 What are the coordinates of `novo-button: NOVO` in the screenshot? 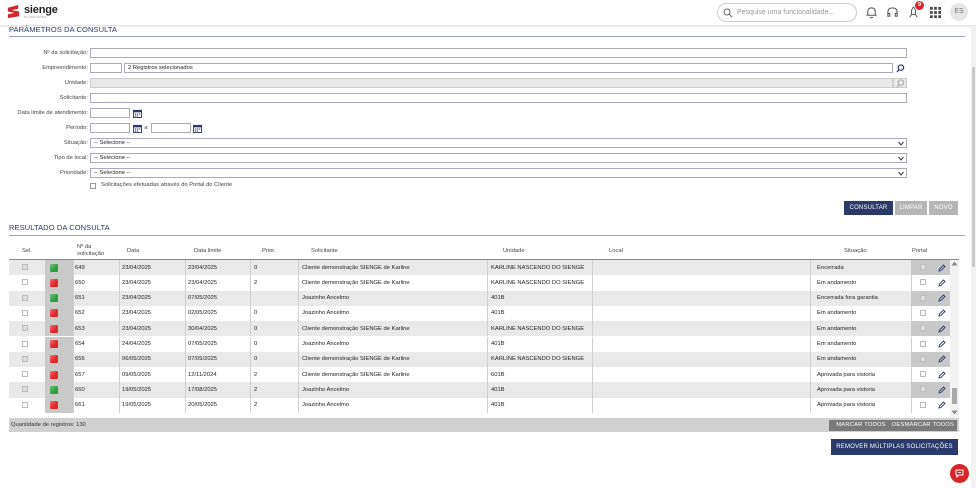 It's located at (943, 208).